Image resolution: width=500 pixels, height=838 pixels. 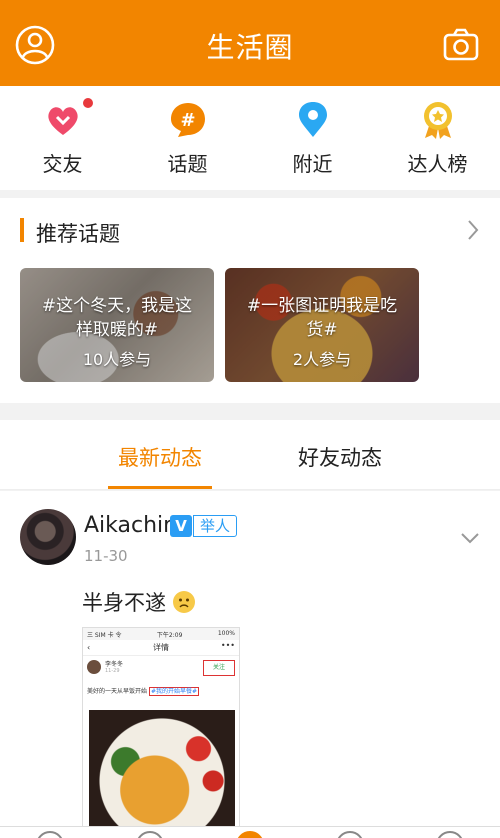 I want to click on food-photo, so click(x=162, y=773).